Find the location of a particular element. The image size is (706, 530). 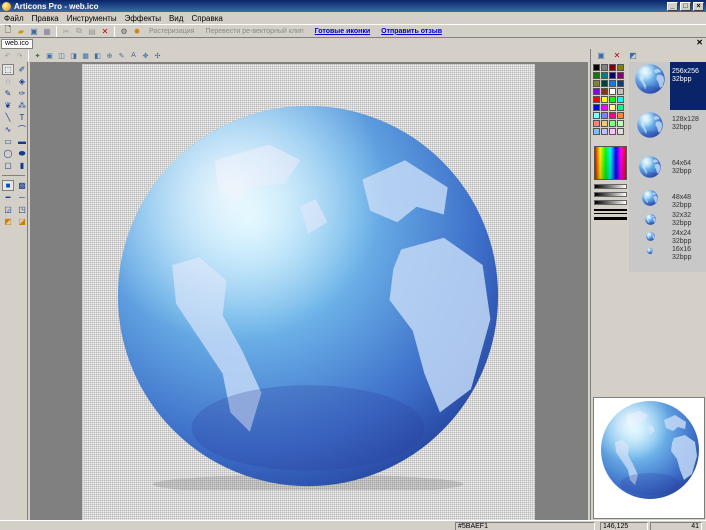

menu-view: Вид is located at coordinates (176, 18).